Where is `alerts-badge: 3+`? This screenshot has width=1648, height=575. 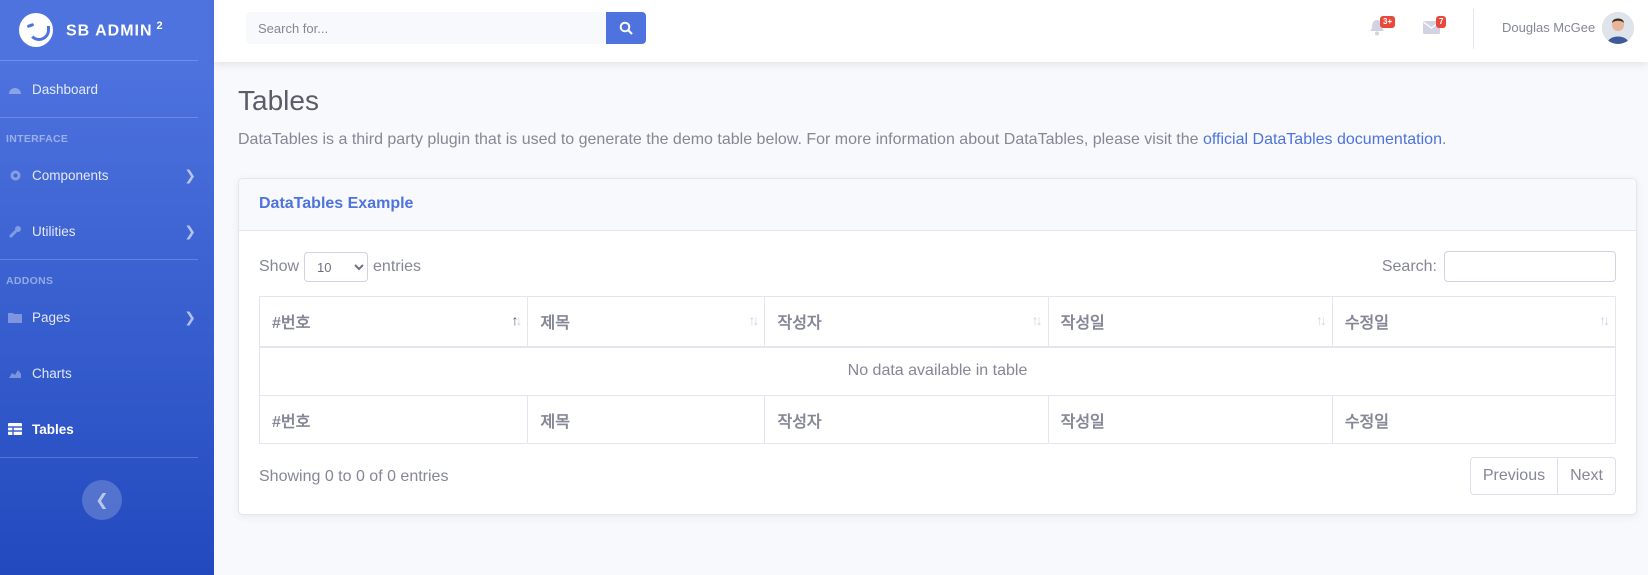 alerts-badge: 3+ is located at coordinates (1388, 22).